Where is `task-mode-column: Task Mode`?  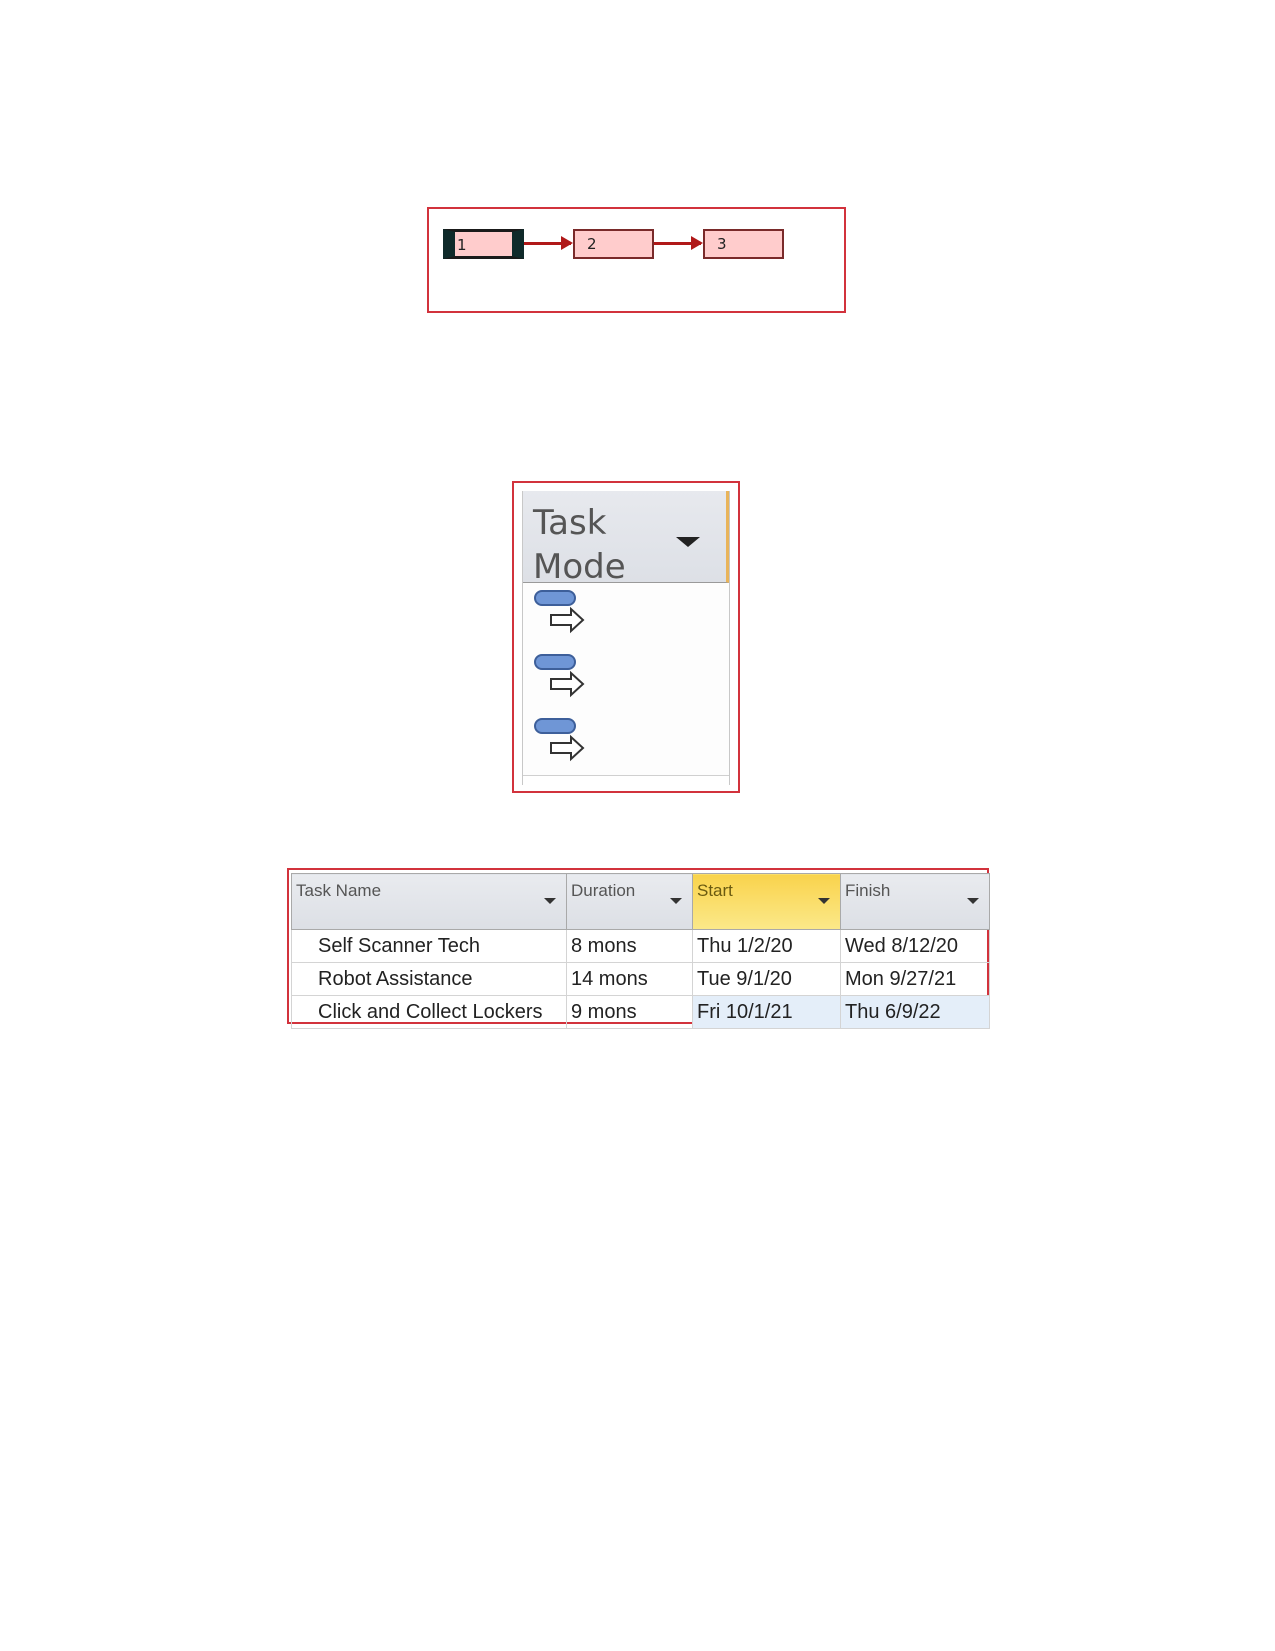
task-mode-column: Task Mode is located at coordinates (626, 637).